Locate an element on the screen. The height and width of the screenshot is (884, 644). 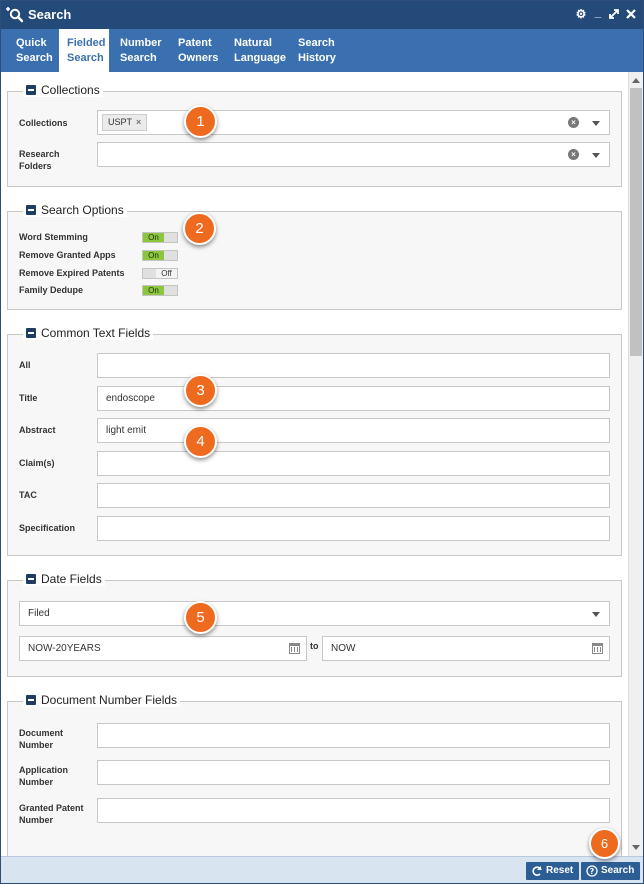
word-stemming-toggle: On is located at coordinates (160, 237).